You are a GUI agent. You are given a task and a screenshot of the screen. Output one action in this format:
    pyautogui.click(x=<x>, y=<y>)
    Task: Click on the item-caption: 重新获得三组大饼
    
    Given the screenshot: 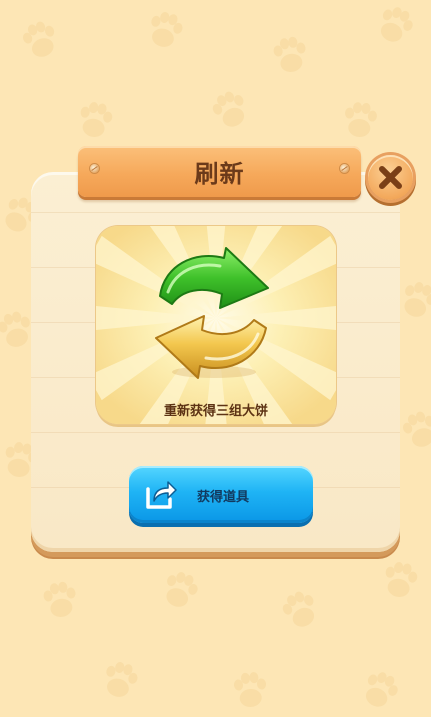 What is the action you would take?
    pyautogui.click(x=215, y=411)
    